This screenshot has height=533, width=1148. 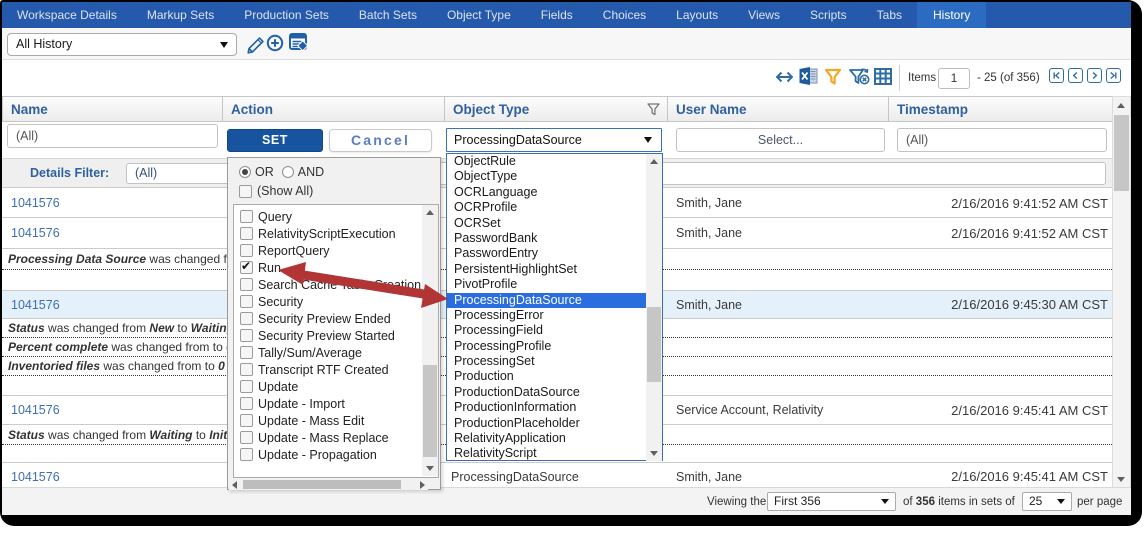 What do you see at coordinates (554, 453) in the screenshot?
I see `object-type-option: RelativityScript` at bounding box center [554, 453].